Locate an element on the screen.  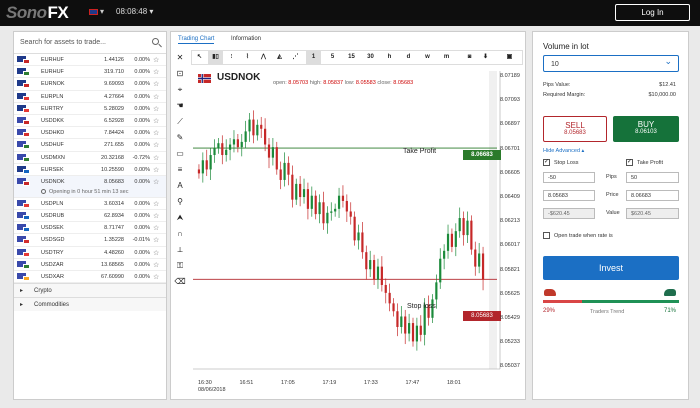
trash-icon: ⌫ is located at coordinates (180, 282).